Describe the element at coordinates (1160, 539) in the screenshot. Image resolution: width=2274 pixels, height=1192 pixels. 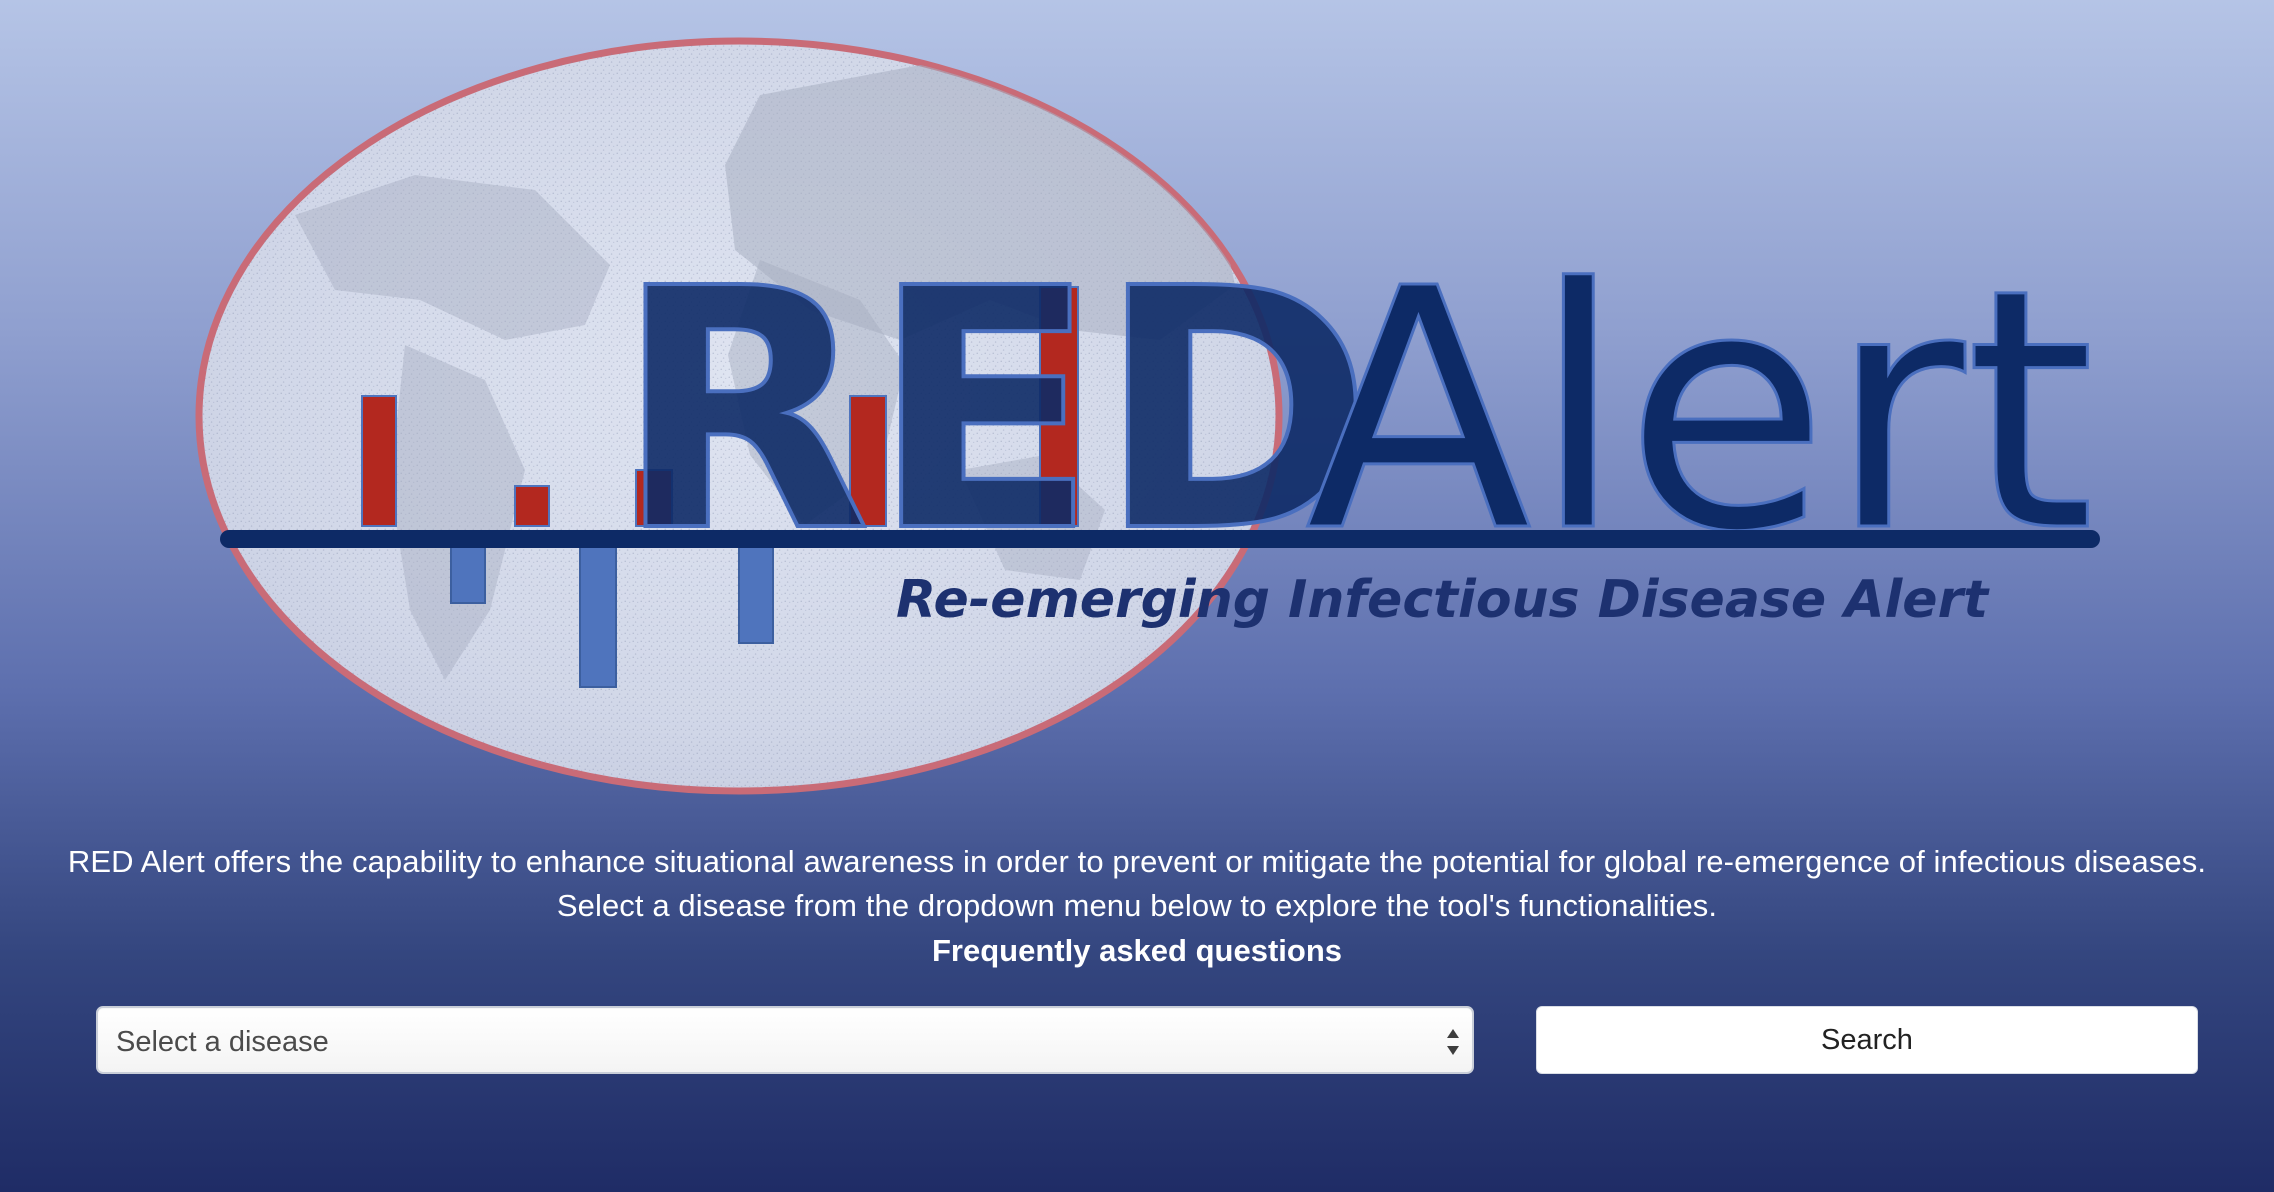
I see `logo-baseline` at that location.